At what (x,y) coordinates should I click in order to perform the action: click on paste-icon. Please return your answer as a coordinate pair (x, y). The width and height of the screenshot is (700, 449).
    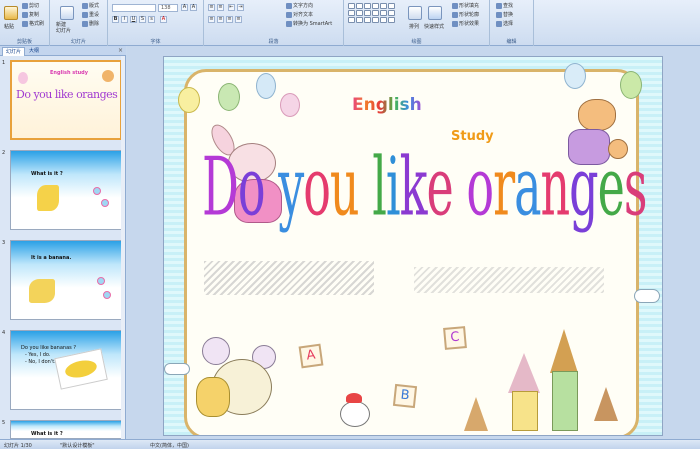
    Looking at the image, I should click on (11, 13).